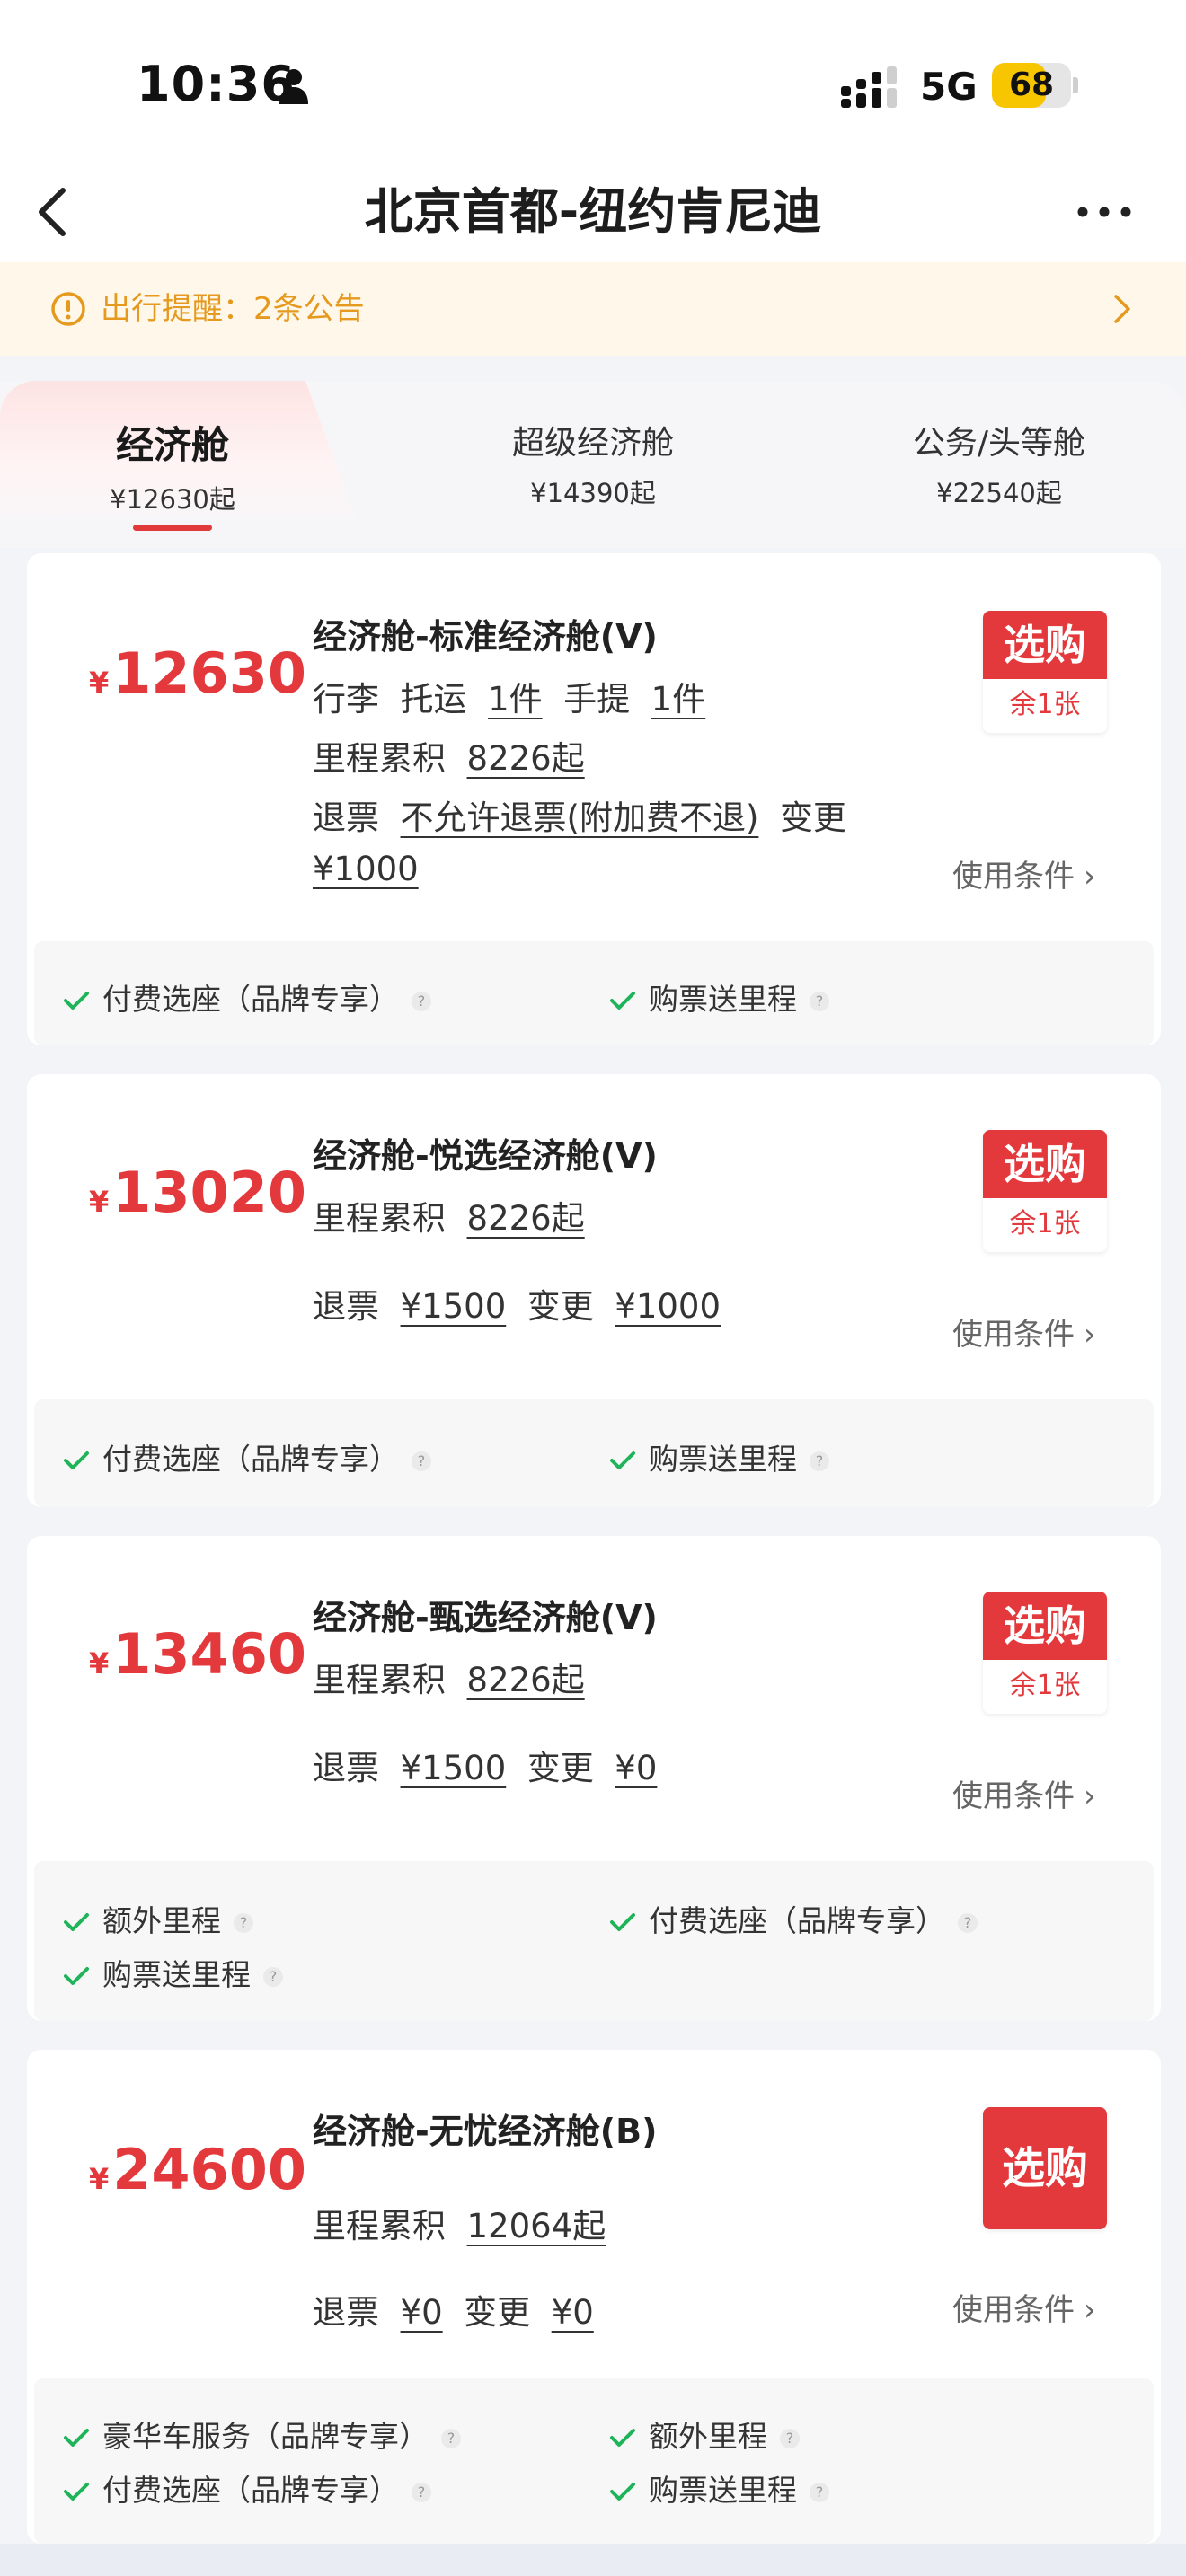 The width and height of the screenshot is (1186, 2576). Describe the element at coordinates (593, 81) in the screenshot. I see `status-bar: 10:36 5G 68` at that location.